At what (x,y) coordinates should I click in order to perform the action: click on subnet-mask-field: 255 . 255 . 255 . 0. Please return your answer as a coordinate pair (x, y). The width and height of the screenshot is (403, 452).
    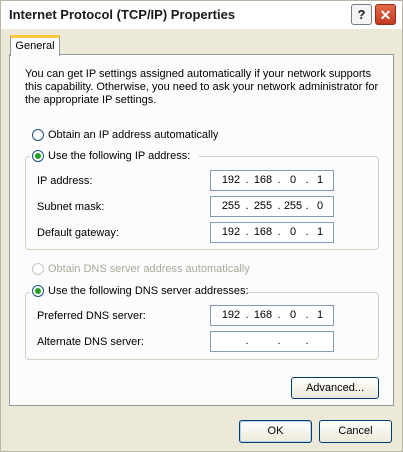
    Looking at the image, I should click on (272, 206).